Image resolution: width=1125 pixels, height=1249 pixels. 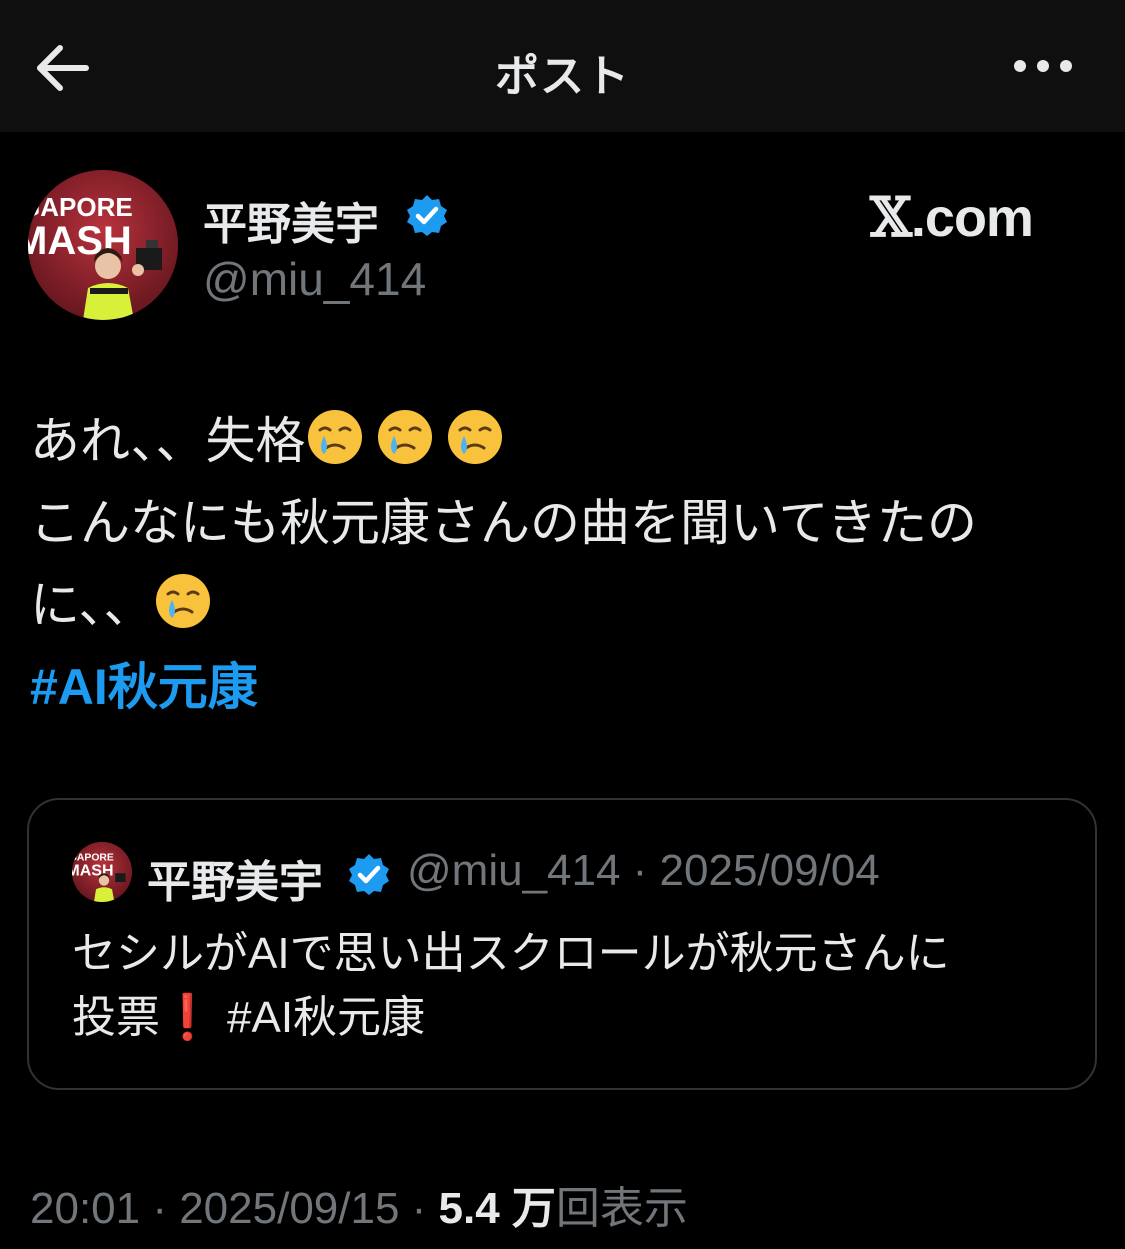 I want to click on quoted-post-meta: @miu_414 · 2025/09/04, so click(x=643, y=870).